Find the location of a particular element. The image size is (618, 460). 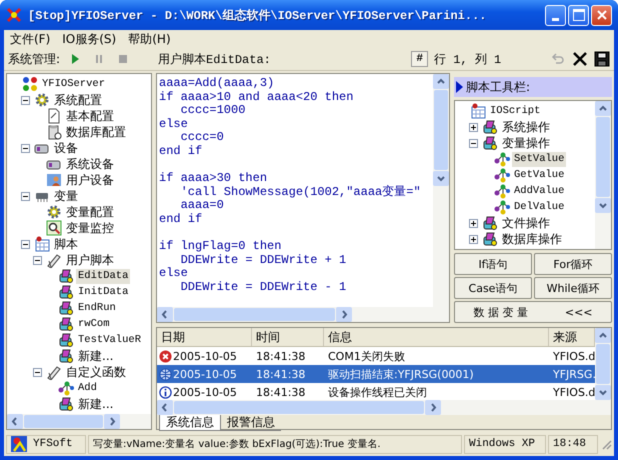

panel-header: 脚本工具栏: is located at coordinates (533, 87).